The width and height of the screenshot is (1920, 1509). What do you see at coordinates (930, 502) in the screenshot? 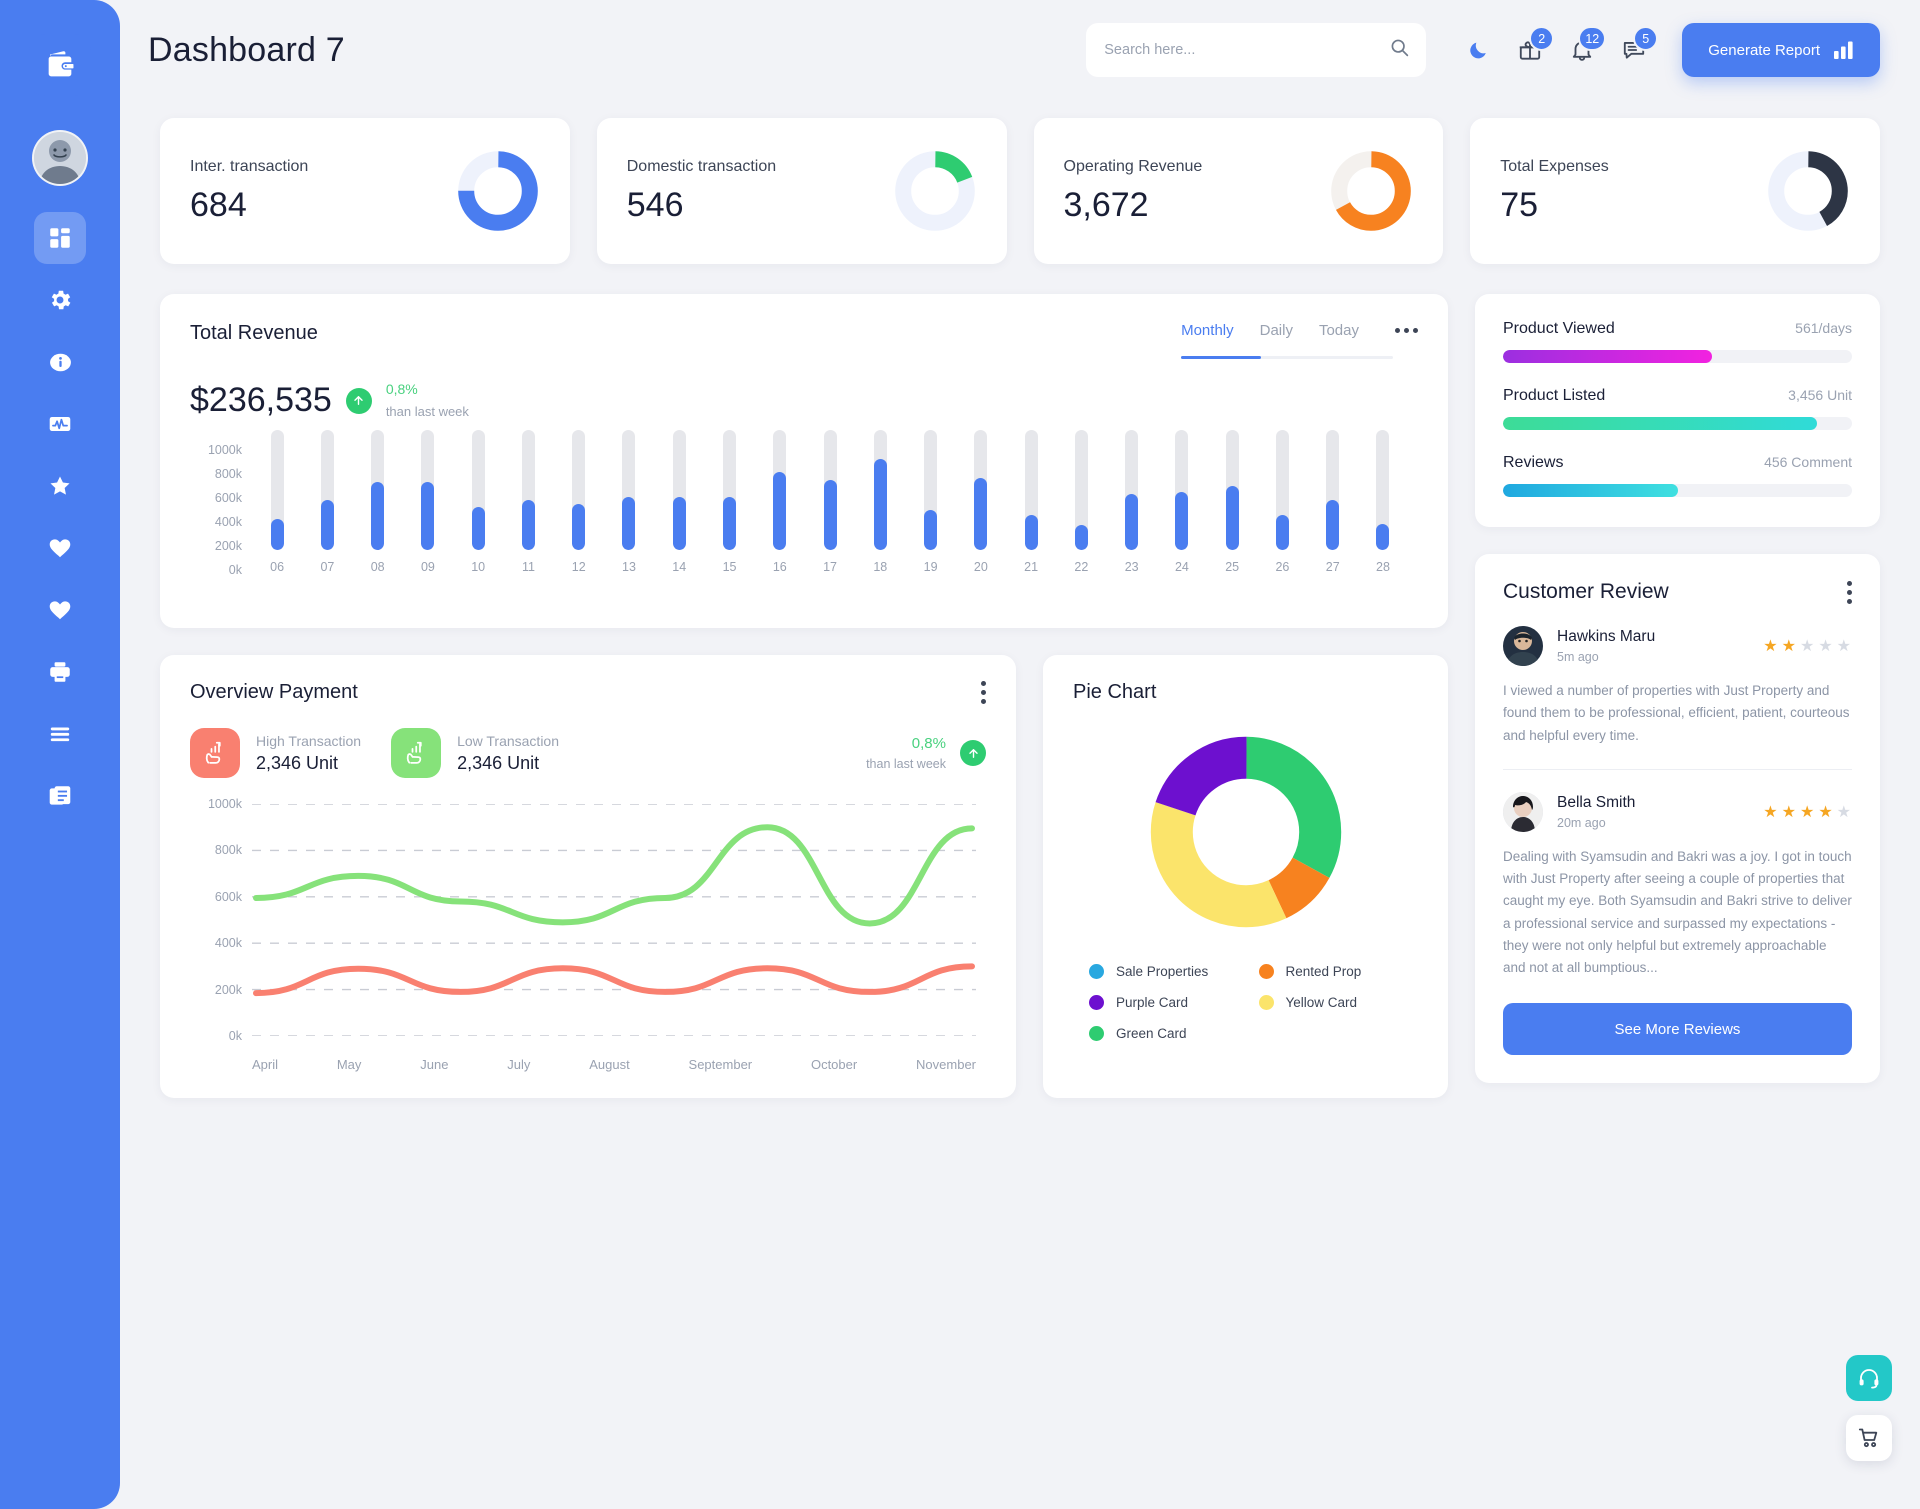
I see `bar-column: 19` at bounding box center [930, 502].